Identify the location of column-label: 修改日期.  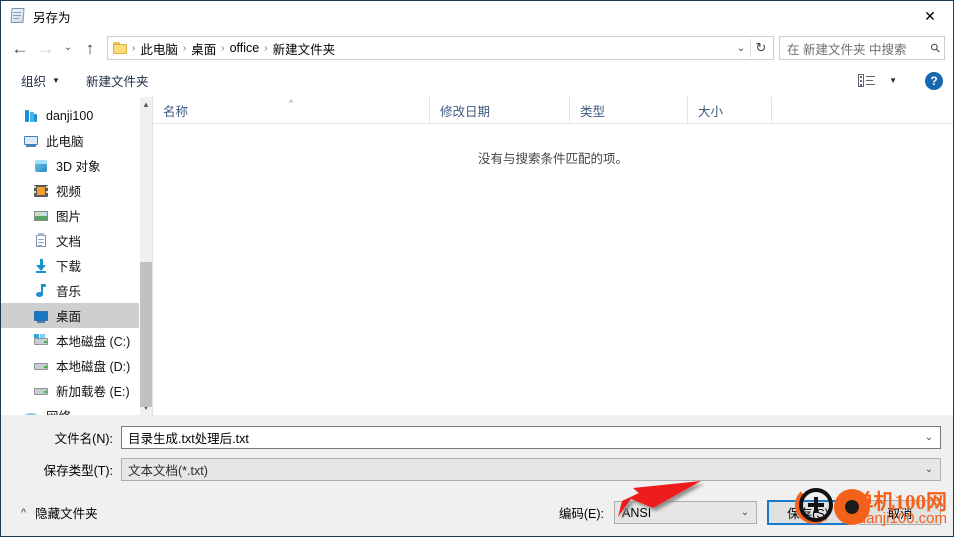
(465, 111).